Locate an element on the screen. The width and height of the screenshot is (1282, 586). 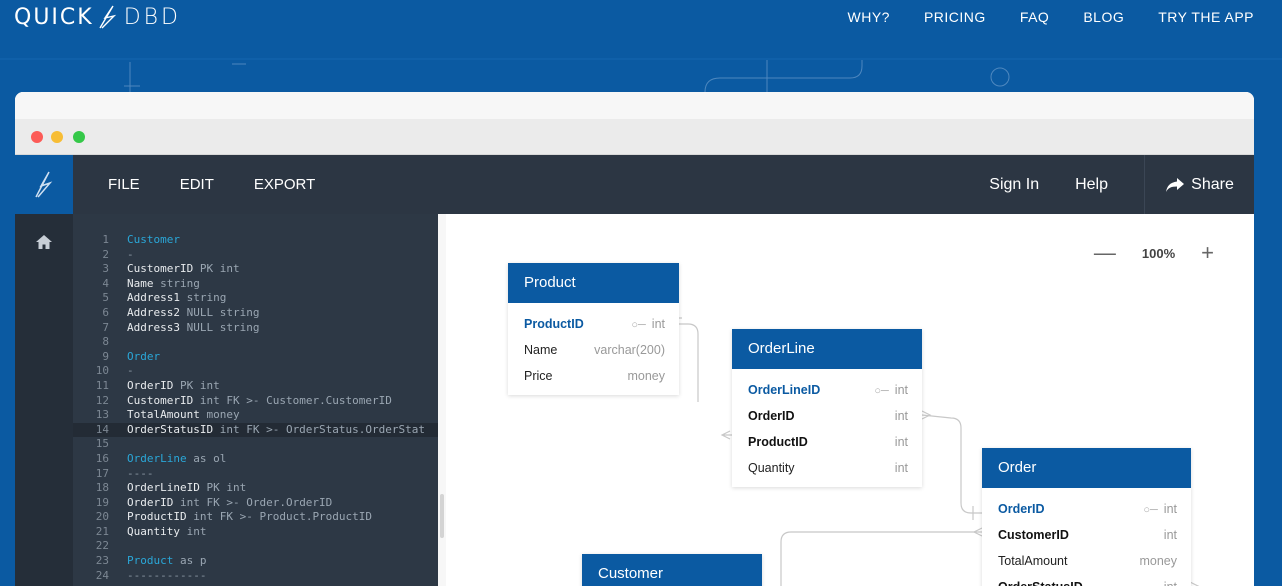
column-name: OrderID is located at coordinates (1021, 509).